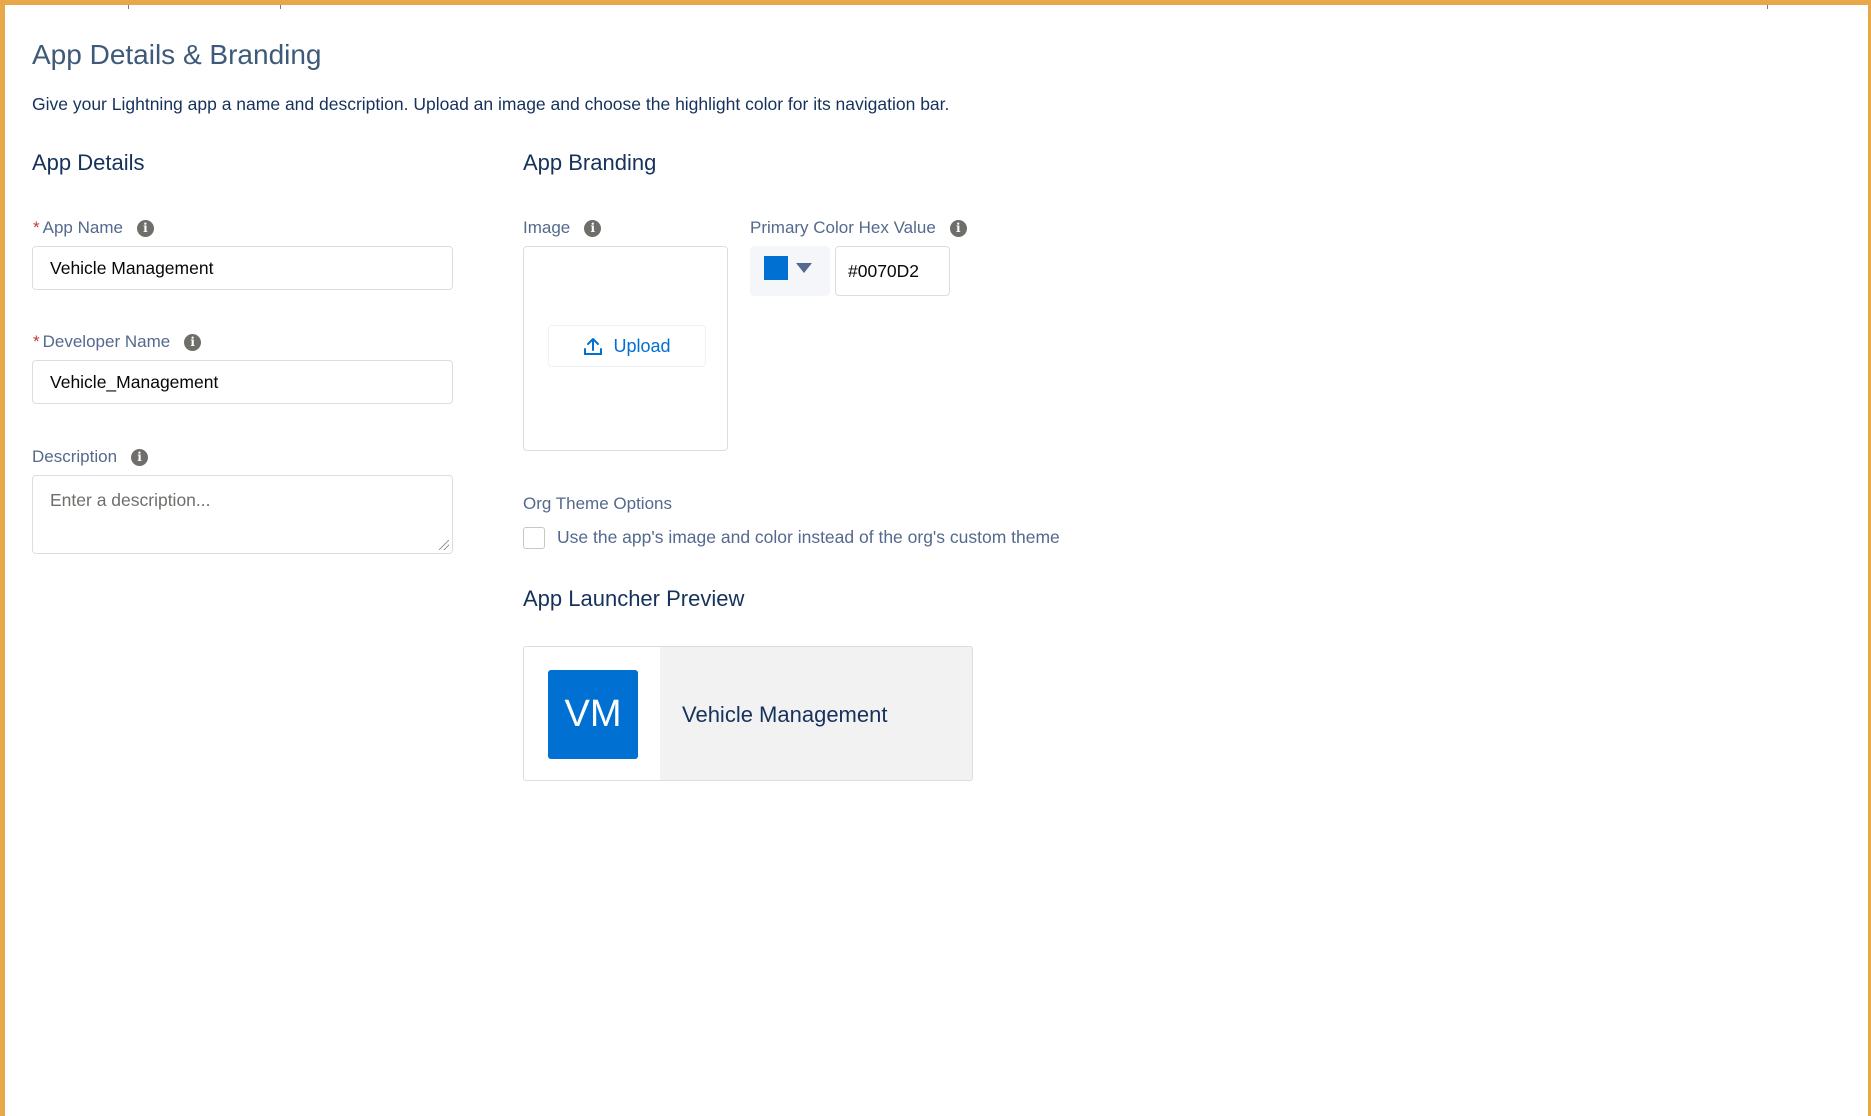  Describe the element at coordinates (177, 54) in the screenshot. I see `page-title: App Details & Branding` at that location.